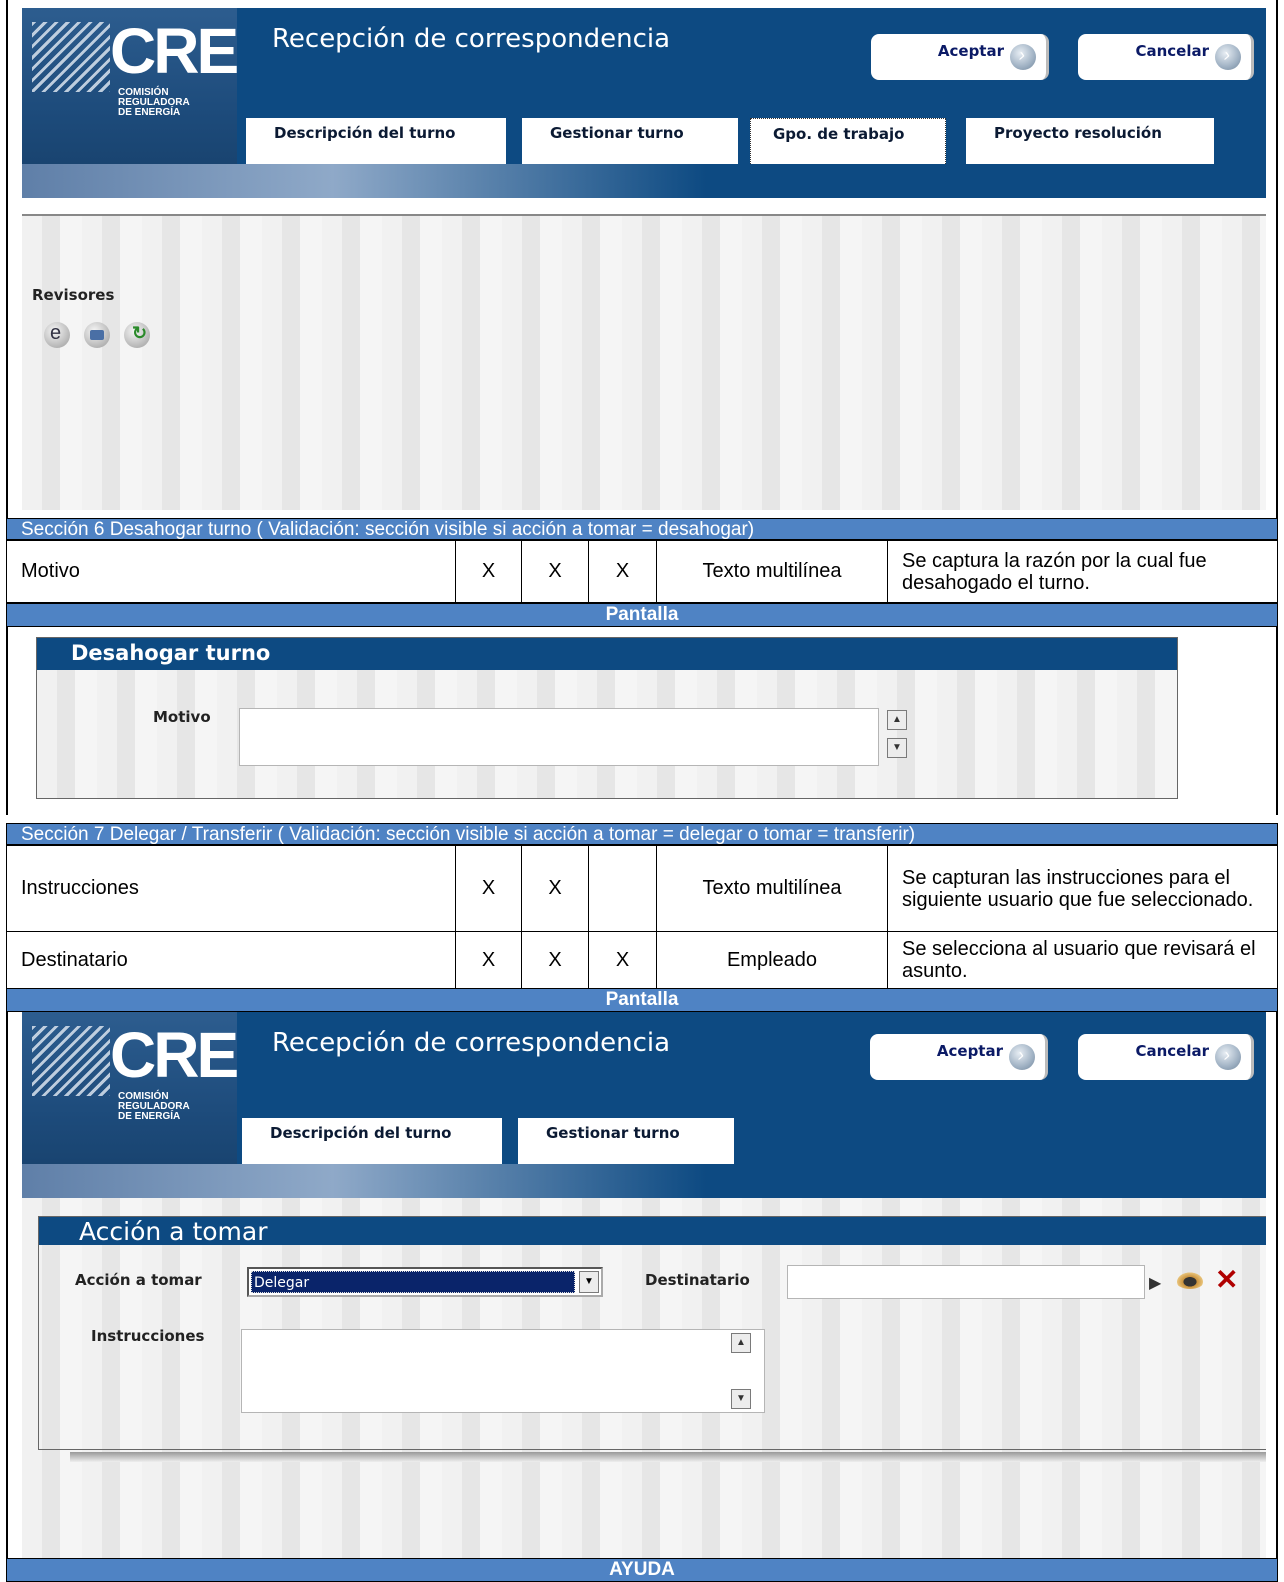  What do you see at coordinates (897, 737) in the screenshot?
I see `motivo-scrollbar: ▲ ▼` at bounding box center [897, 737].